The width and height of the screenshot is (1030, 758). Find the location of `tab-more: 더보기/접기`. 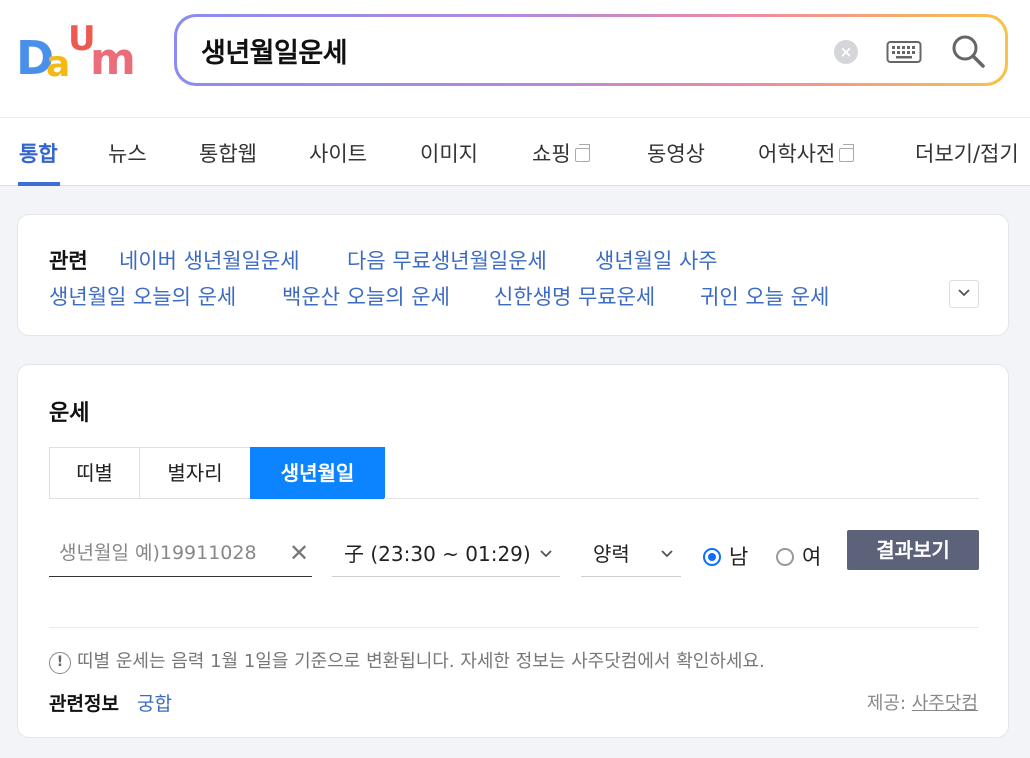

tab-more: 더보기/접기 is located at coordinates (967, 153).